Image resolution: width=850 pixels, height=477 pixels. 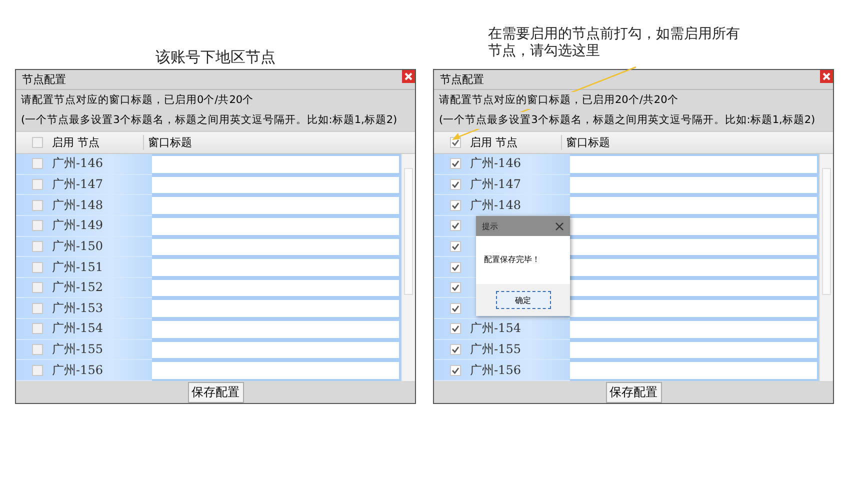 What do you see at coordinates (614, 43) in the screenshot?
I see `caption: 在需要启用的节点前打勾，如需启用所有节点，请勾选这里` at bounding box center [614, 43].